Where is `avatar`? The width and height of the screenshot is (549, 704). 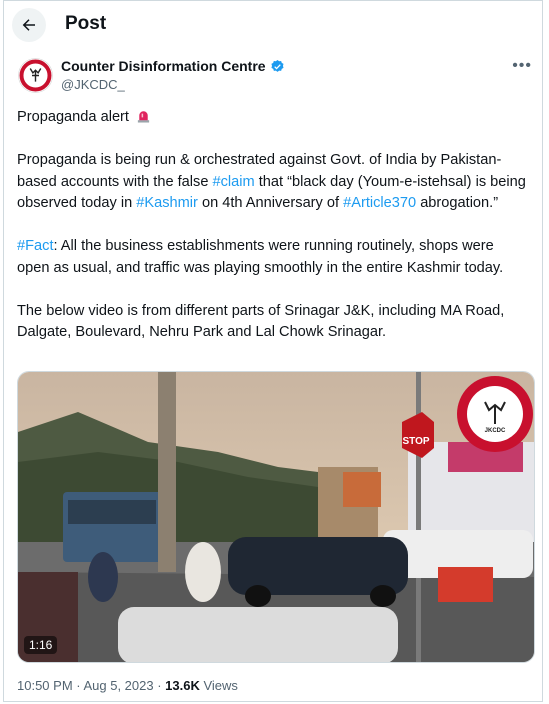 avatar is located at coordinates (35, 75).